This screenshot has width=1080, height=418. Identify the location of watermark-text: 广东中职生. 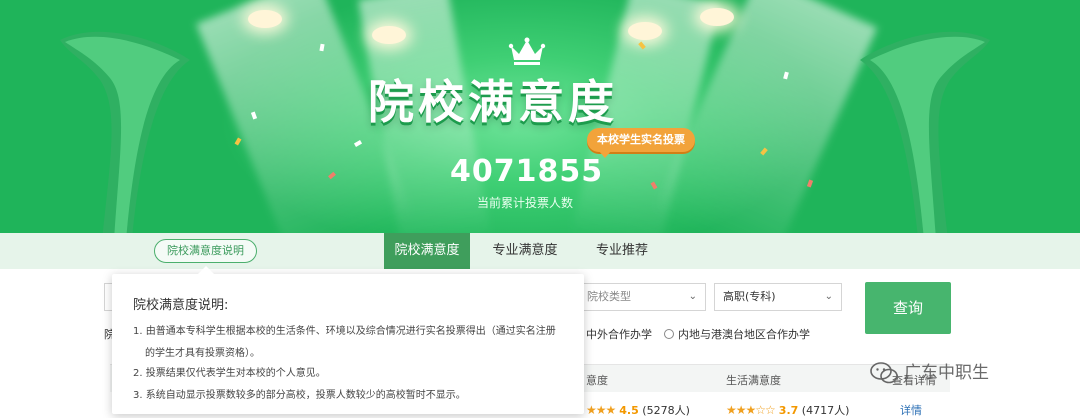
(946, 373).